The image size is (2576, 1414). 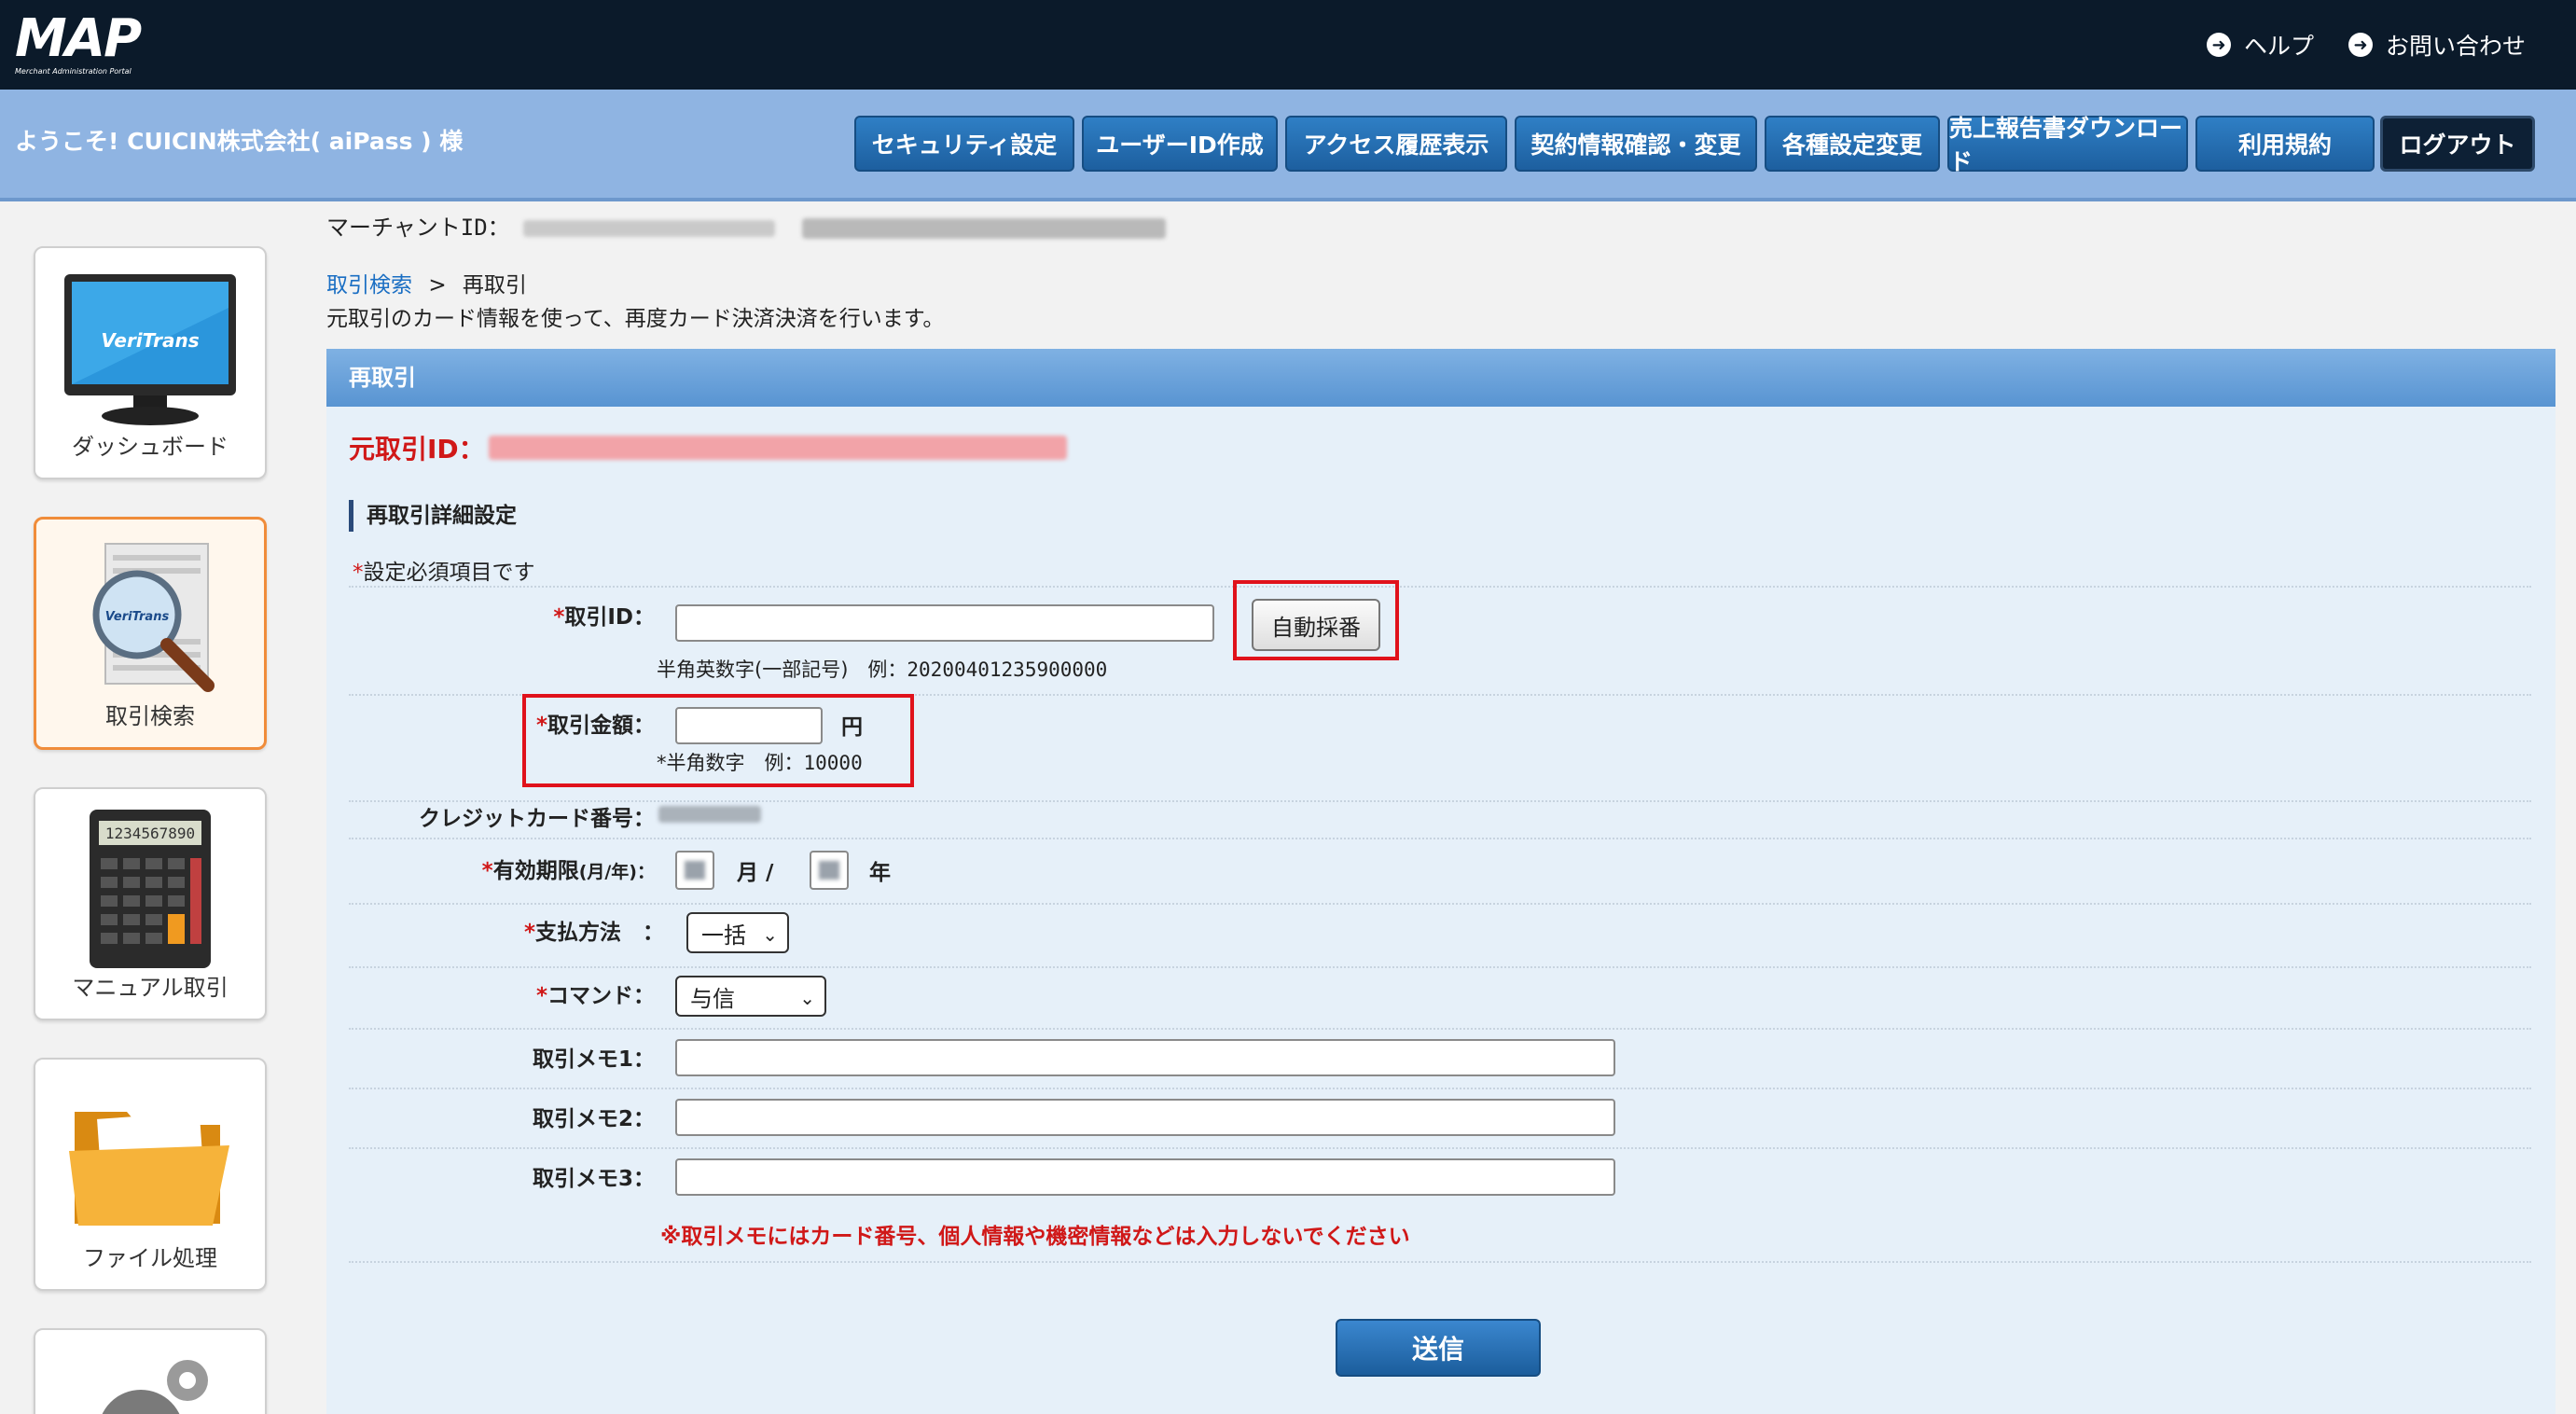 I want to click on nav-security-settings: セキュリティ設定, so click(x=964, y=144).